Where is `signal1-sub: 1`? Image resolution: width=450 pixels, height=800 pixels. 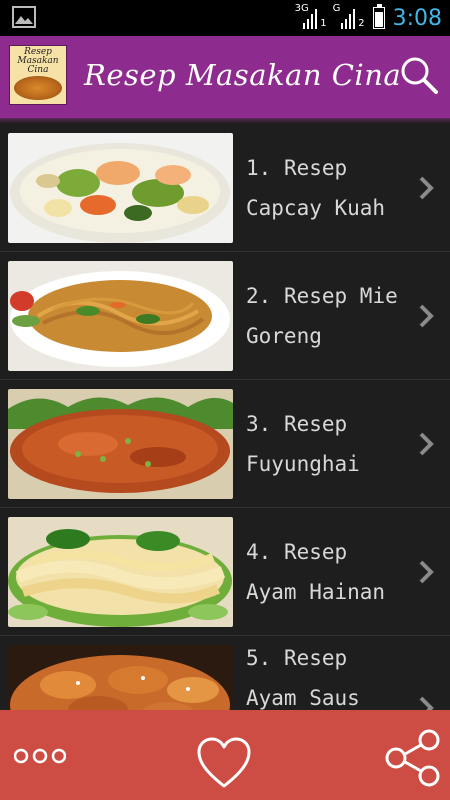 signal1-sub: 1 is located at coordinates (323, 23).